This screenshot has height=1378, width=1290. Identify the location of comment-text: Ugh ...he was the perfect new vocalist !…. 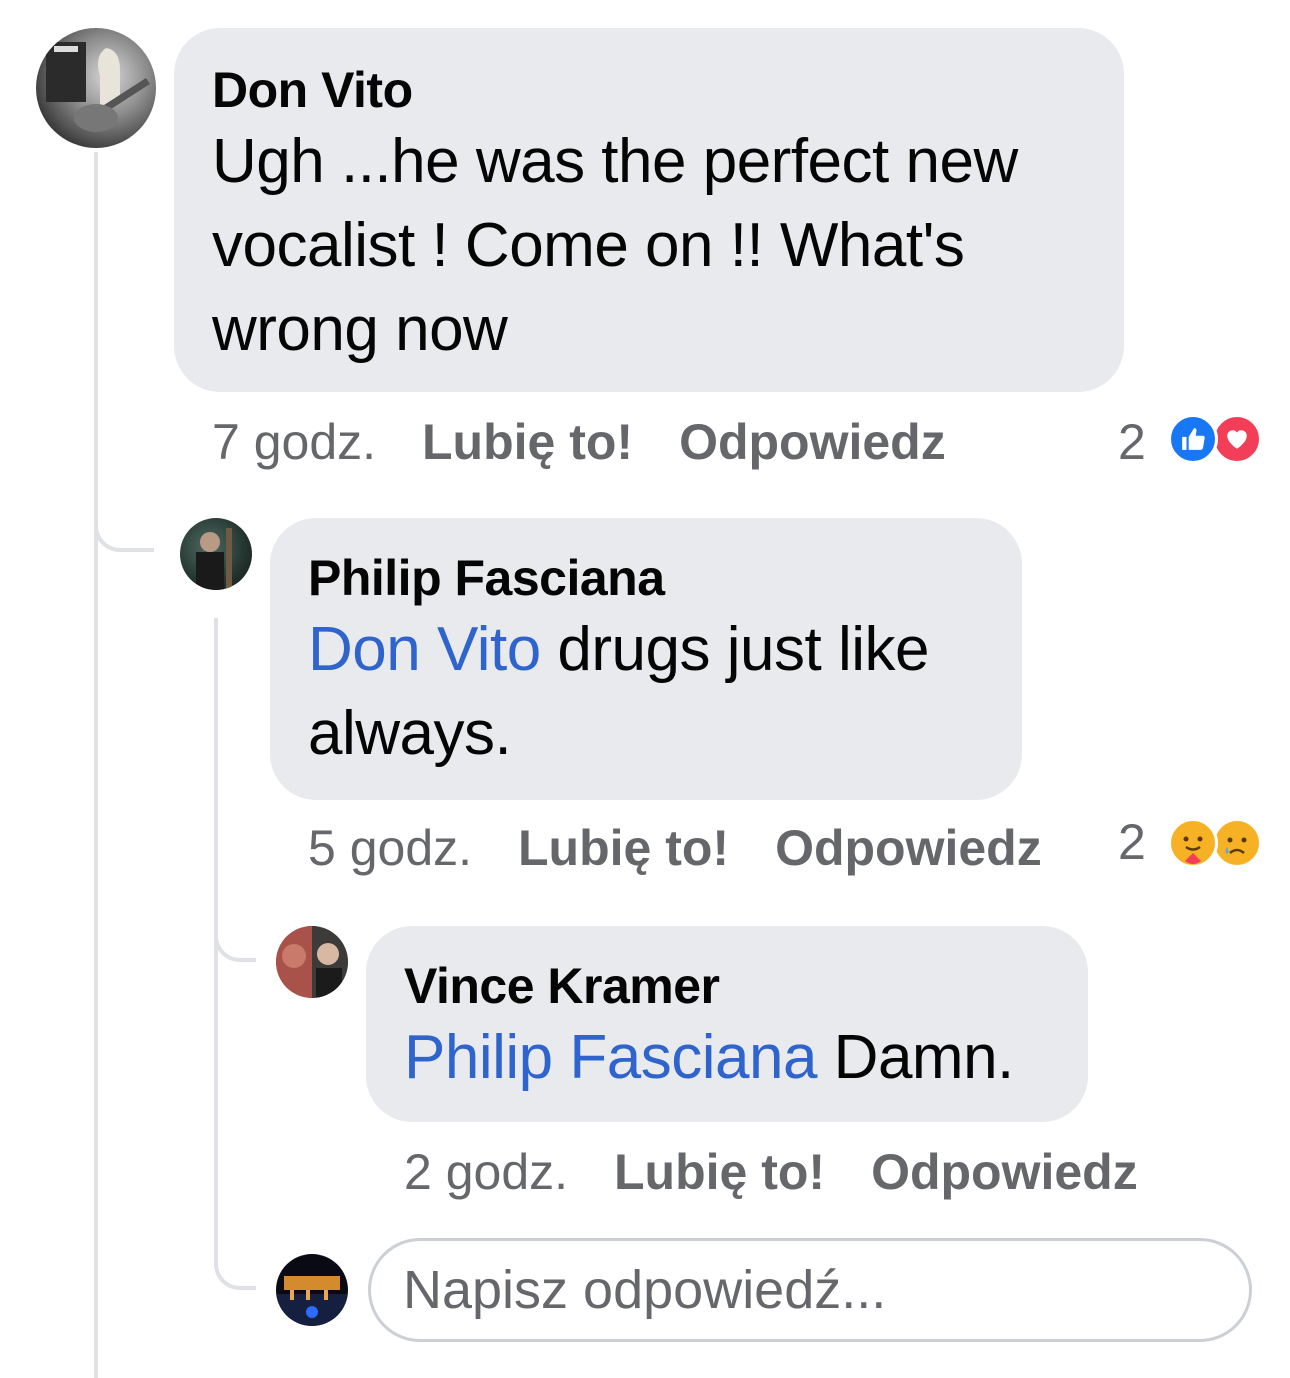
(615, 245).